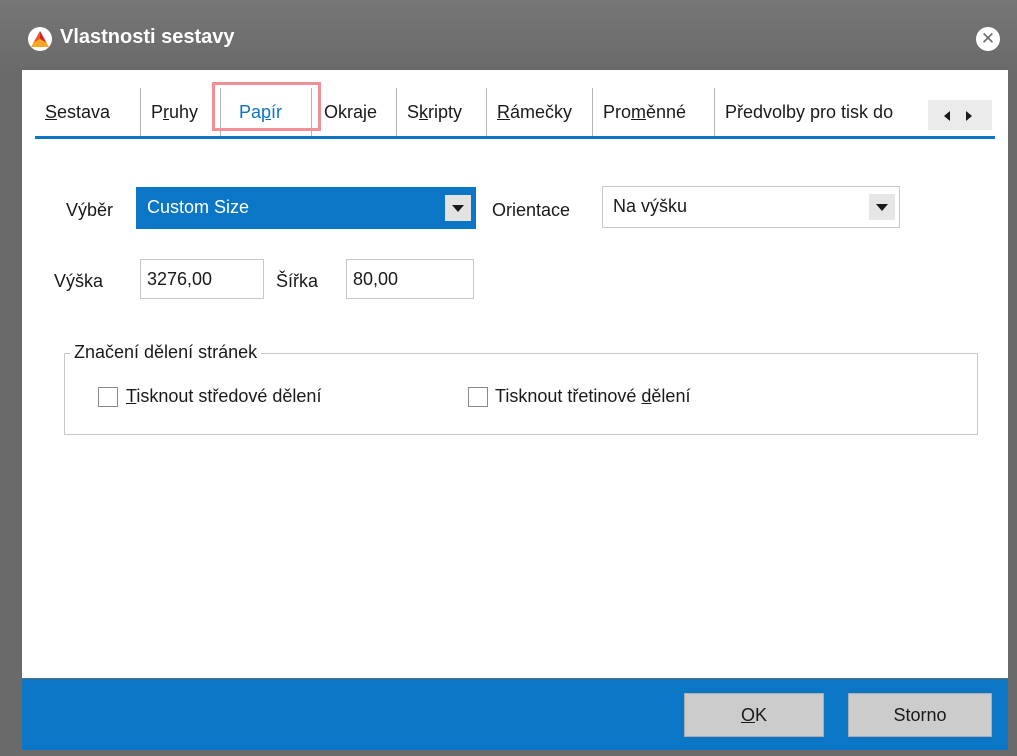  What do you see at coordinates (297, 281) in the screenshot?
I see `sirka-label: Šířka` at bounding box center [297, 281].